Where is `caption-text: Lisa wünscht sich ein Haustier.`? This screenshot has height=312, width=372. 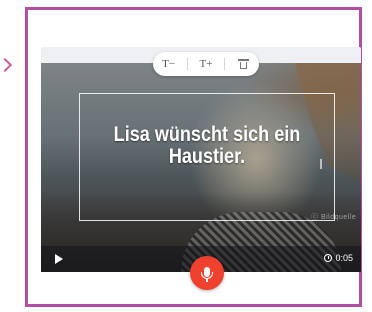 caption-text: Lisa wünscht sich ein Haustier. is located at coordinates (206, 146).